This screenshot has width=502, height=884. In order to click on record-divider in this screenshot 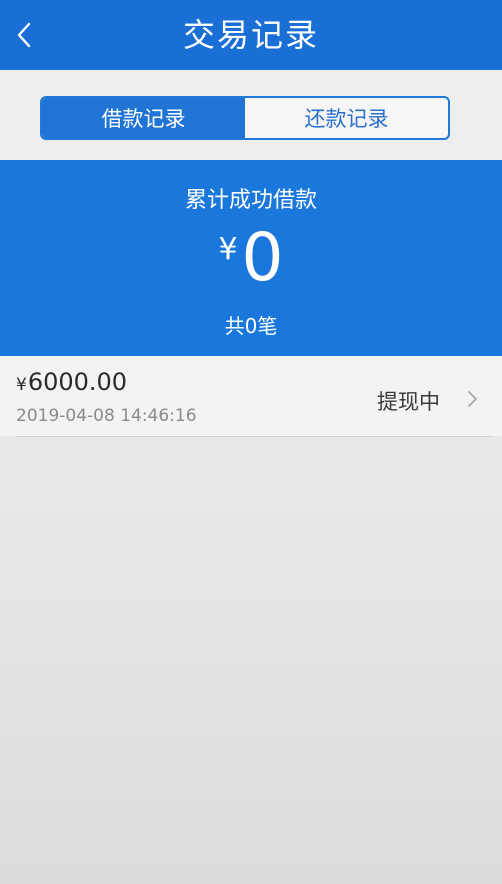, I will do `click(254, 436)`.